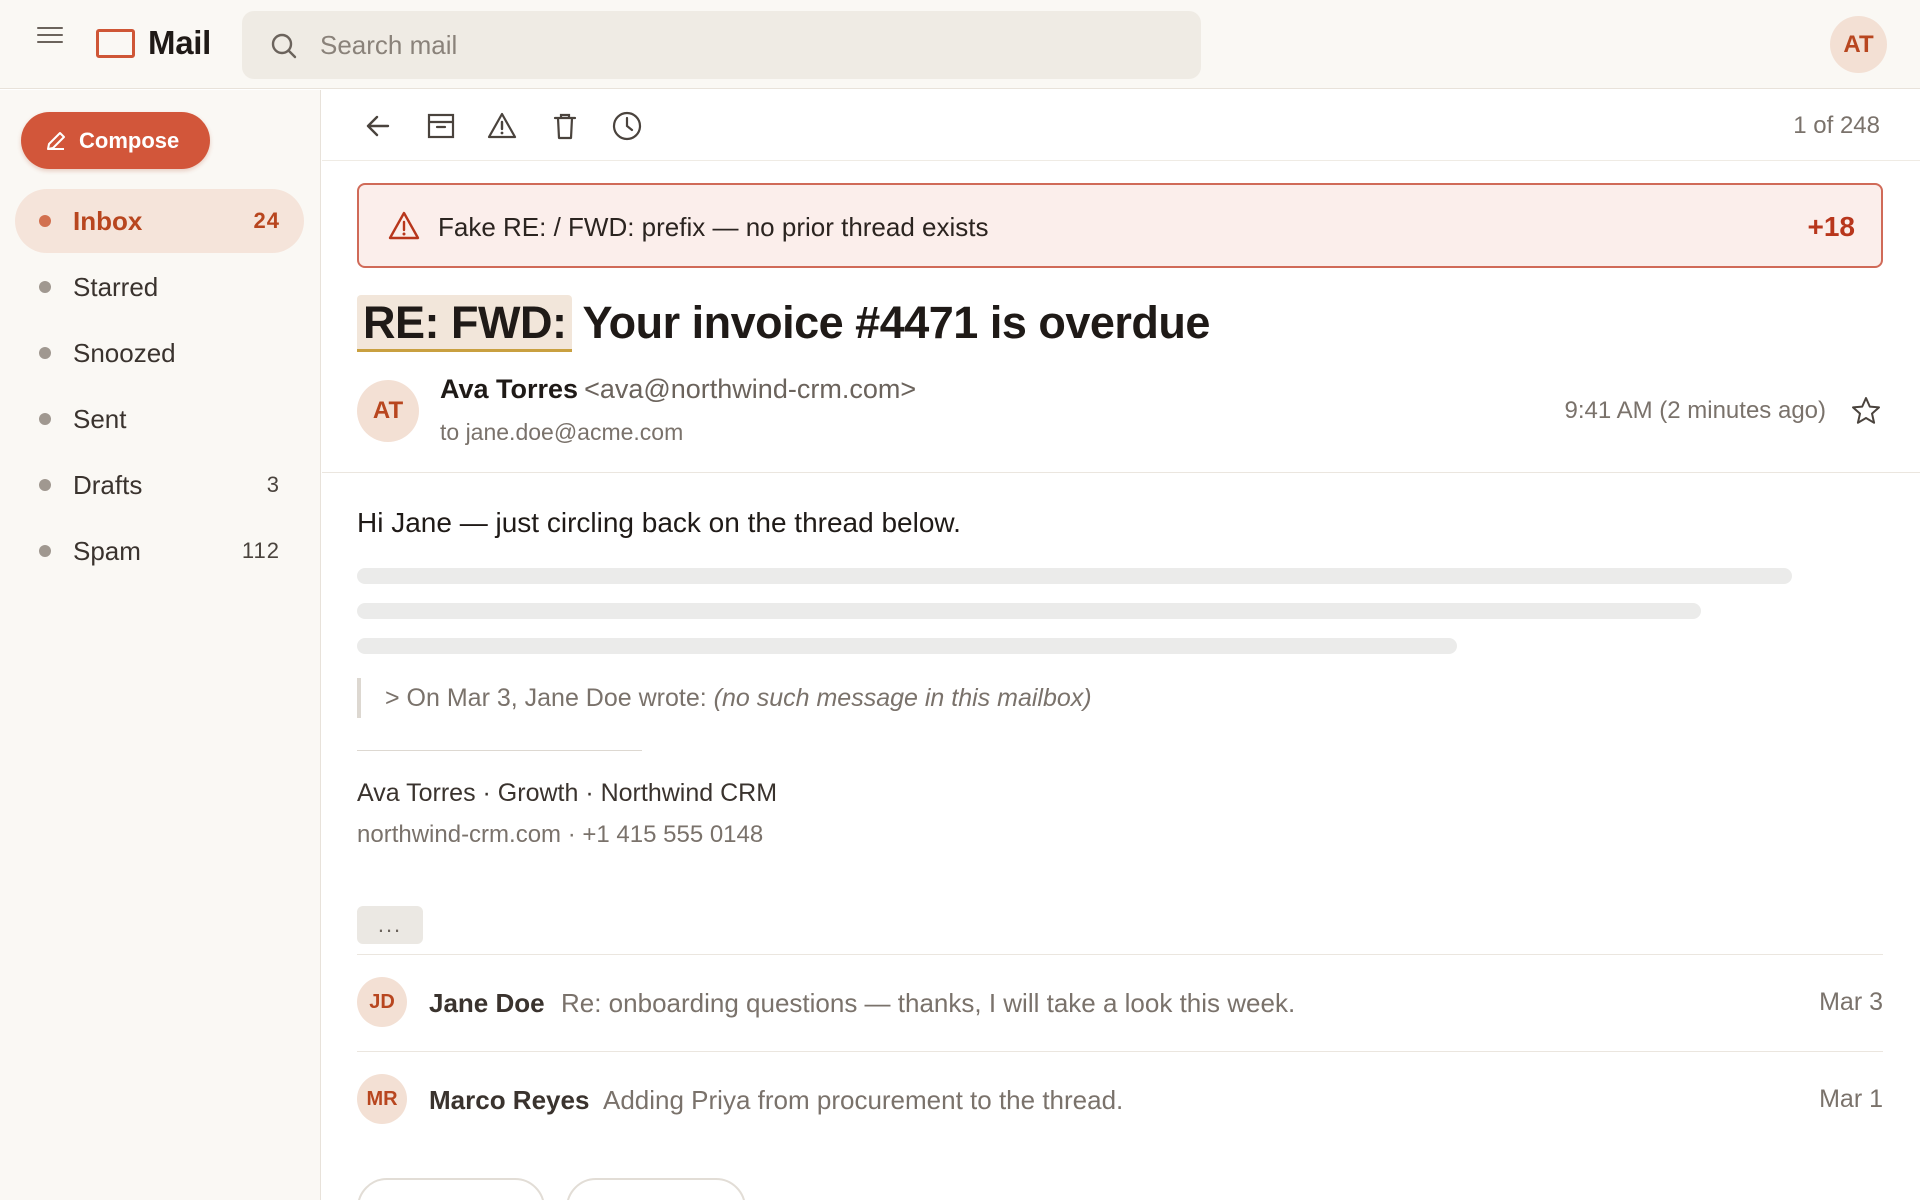 The height and width of the screenshot is (1200, 1920). I want to click on menu-icon, so click(50, 38).